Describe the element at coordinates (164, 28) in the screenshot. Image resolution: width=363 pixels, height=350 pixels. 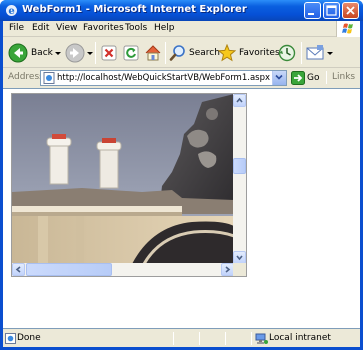
I see `menu-help: Help` at that location.